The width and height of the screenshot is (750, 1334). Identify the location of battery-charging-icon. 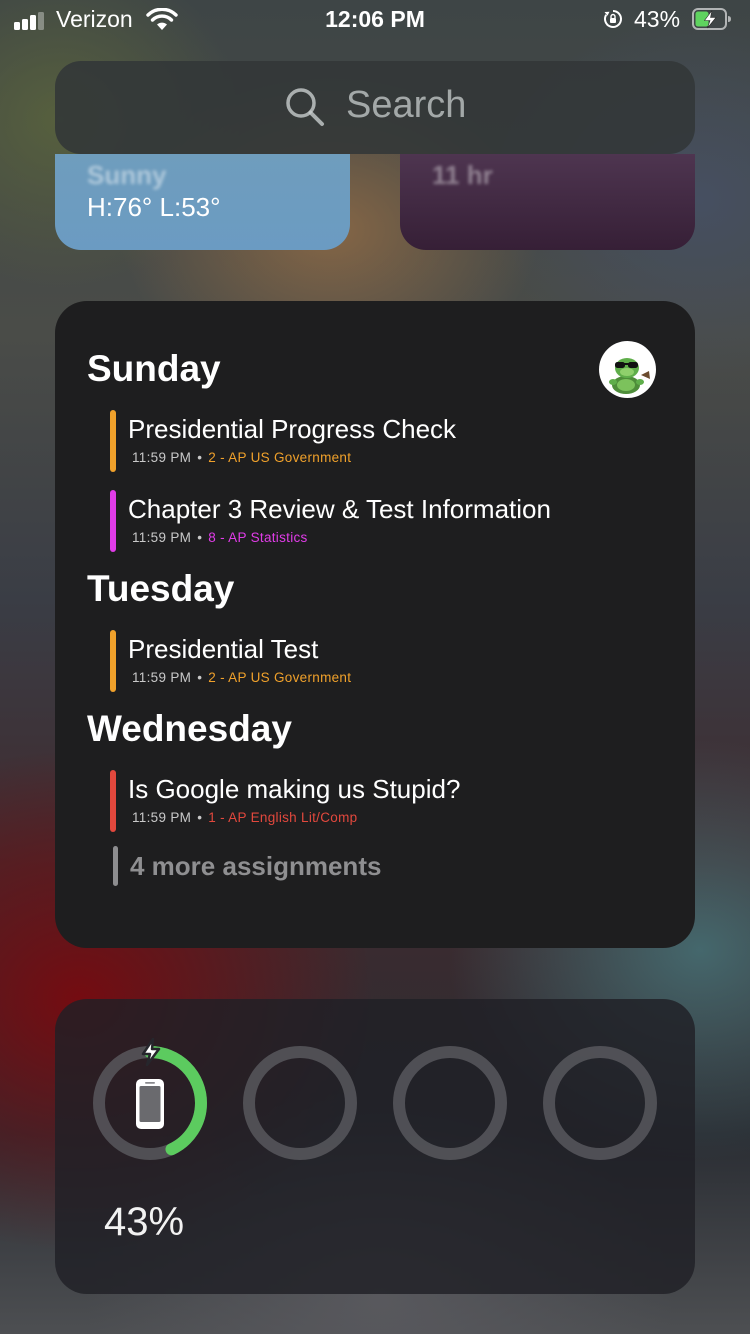
(711, 19).